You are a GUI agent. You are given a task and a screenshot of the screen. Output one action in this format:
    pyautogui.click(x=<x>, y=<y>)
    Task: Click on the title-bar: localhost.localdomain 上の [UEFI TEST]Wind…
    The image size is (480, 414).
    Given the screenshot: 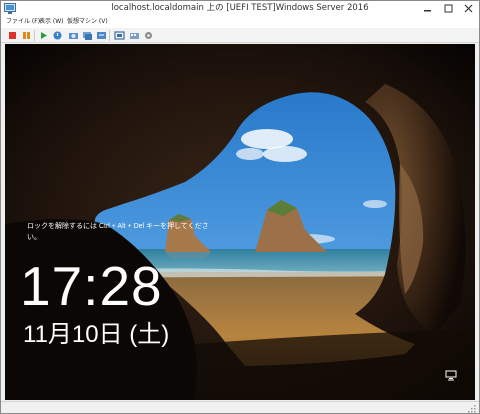 What is the action you would take?
    pyautogui.click(x=240, y=8)
    